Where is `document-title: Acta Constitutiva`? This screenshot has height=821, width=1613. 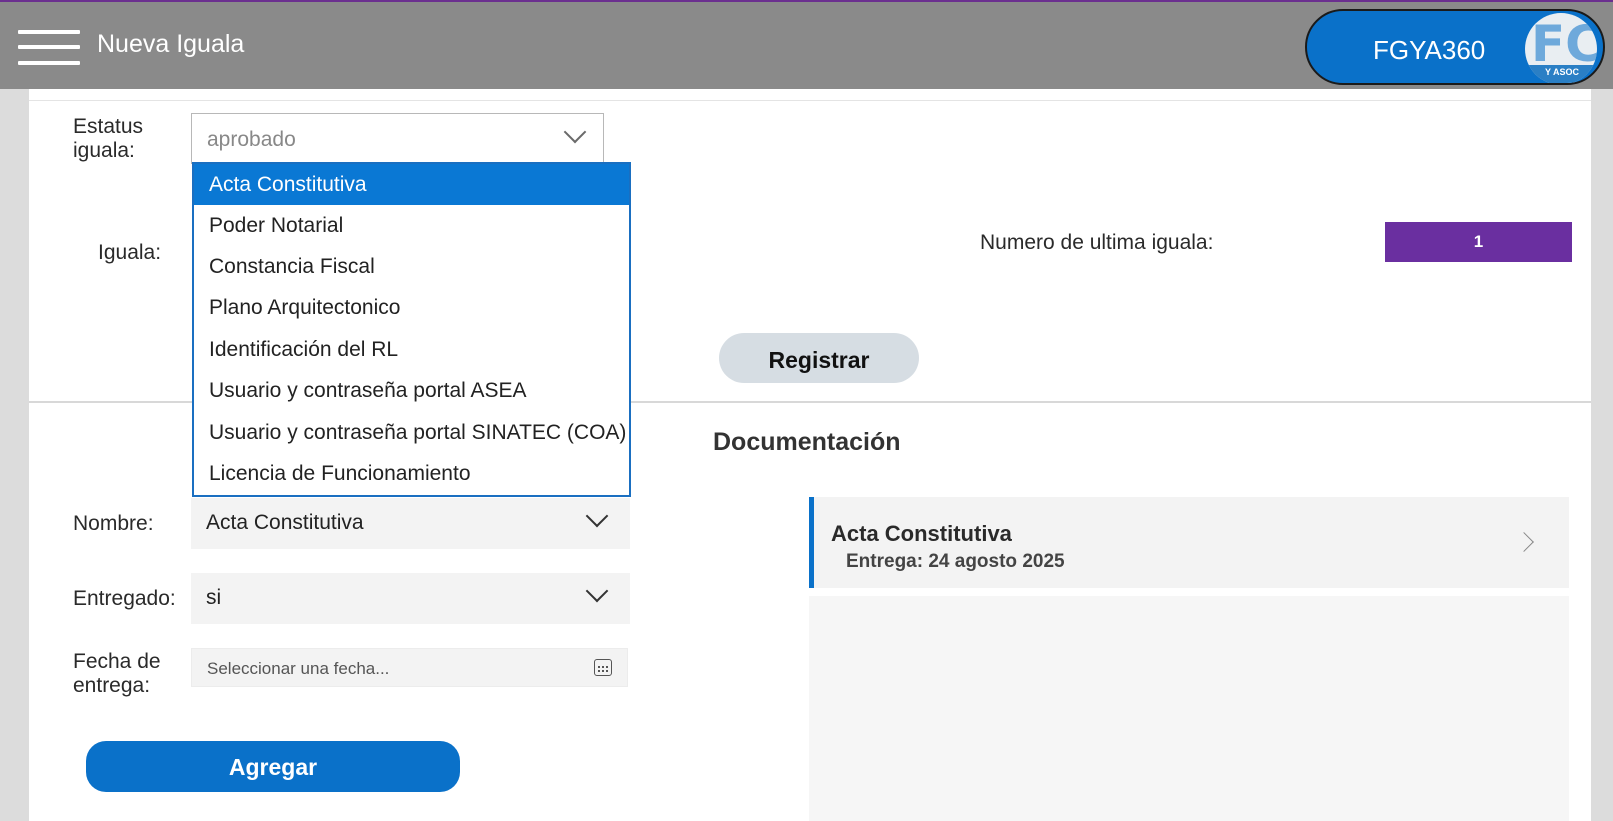 document-title: Acta Constitutiva is located at coordinates (921, 533).